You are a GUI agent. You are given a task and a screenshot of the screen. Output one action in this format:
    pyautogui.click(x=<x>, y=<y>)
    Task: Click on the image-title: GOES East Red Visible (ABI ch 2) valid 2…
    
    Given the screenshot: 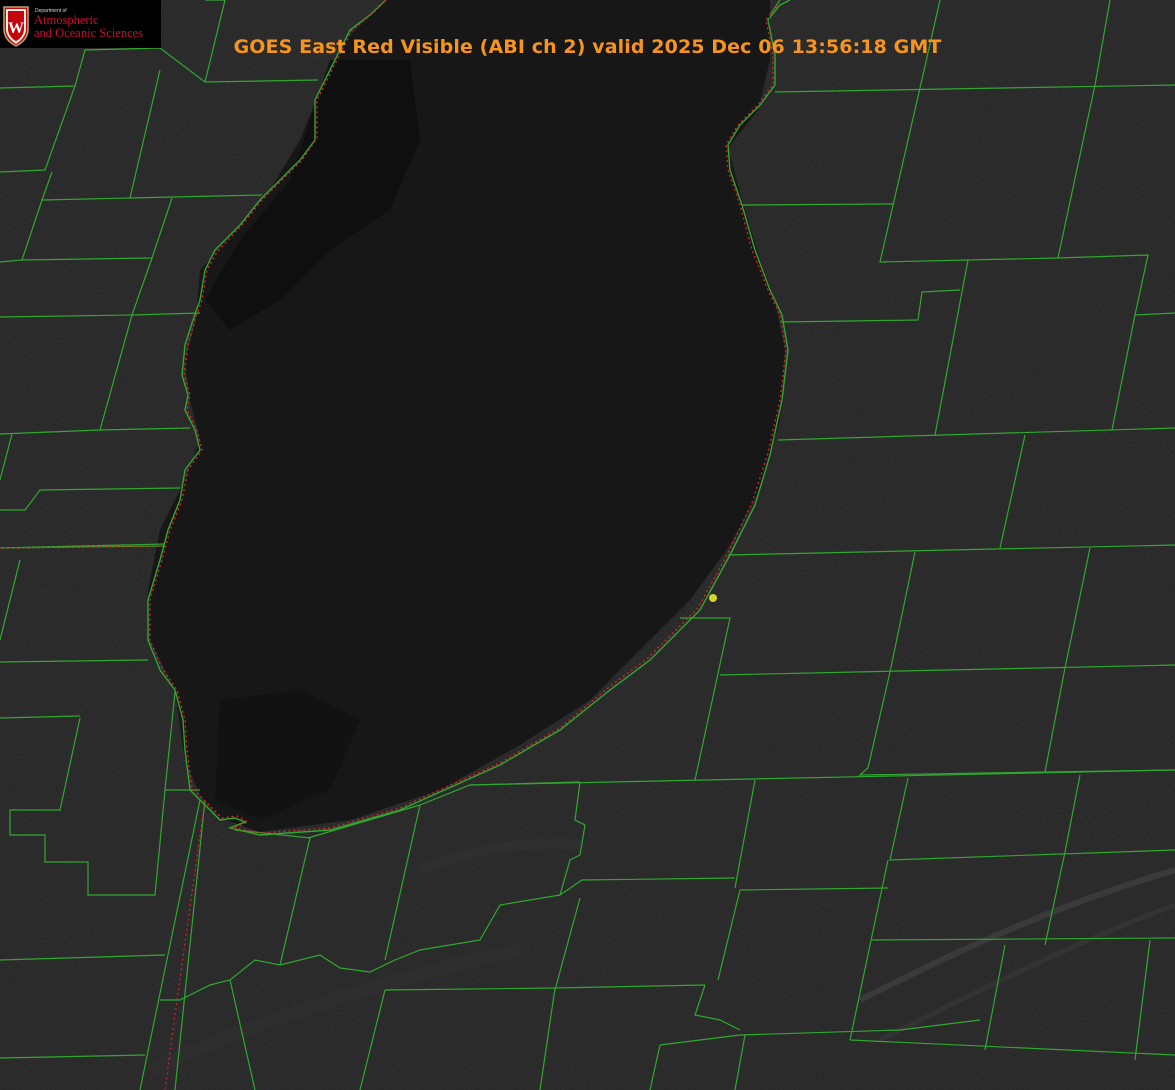 What is the action you would take?
    pyautogui.click(x=587, y=47)
    